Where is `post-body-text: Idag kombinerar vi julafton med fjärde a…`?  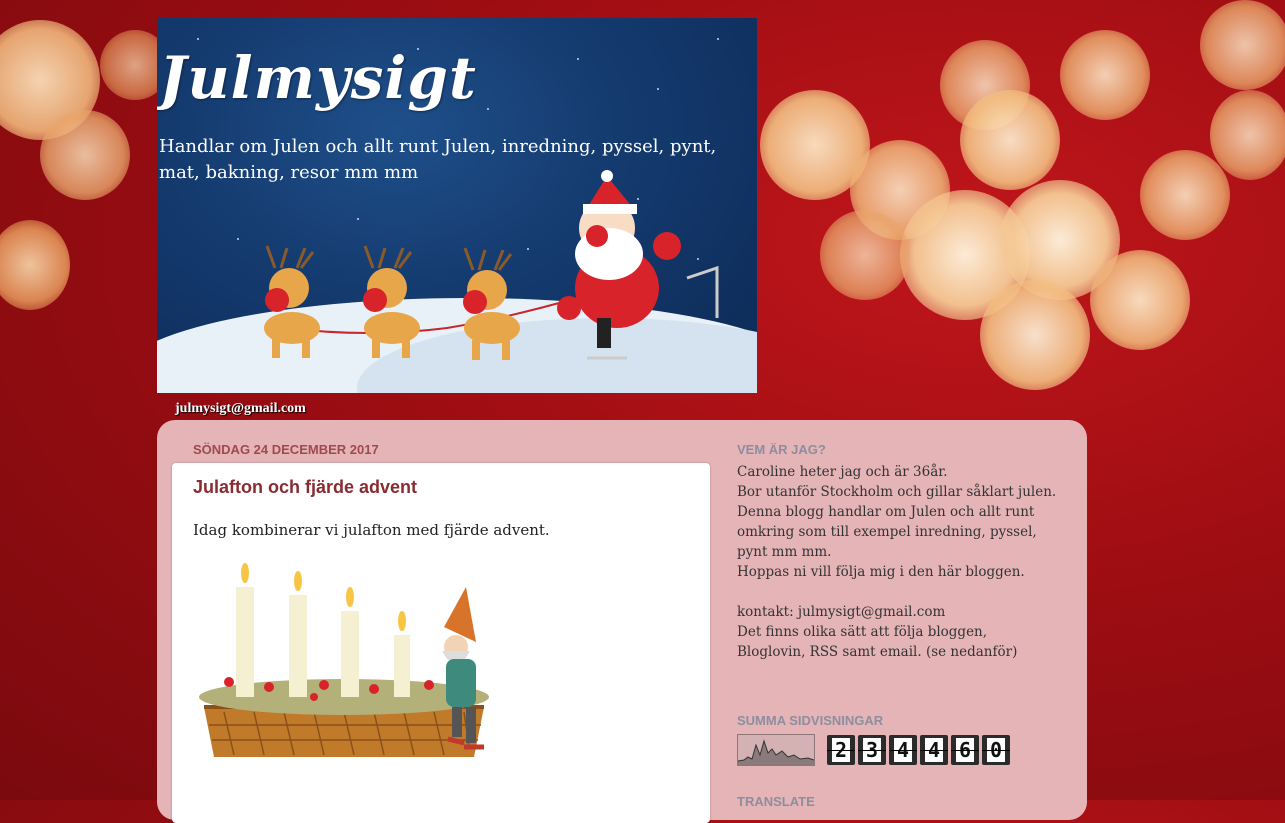
post-body-text: Idag kombinerar vi julafton med fjärde a… is located at coordinates (371, 530).